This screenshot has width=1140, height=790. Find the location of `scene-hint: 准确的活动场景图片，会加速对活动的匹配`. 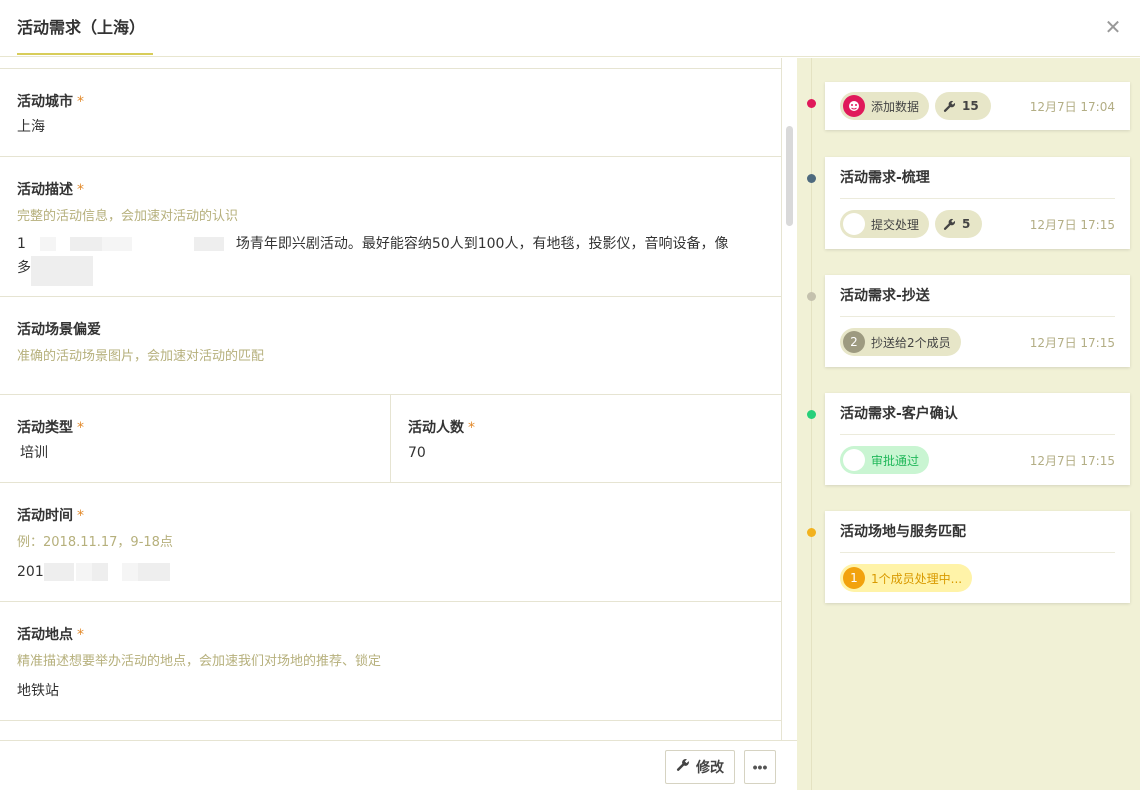

scene-hint: 准确的活动场景图片，会加速对活动的匹配 is located at coordinates (141, 356).